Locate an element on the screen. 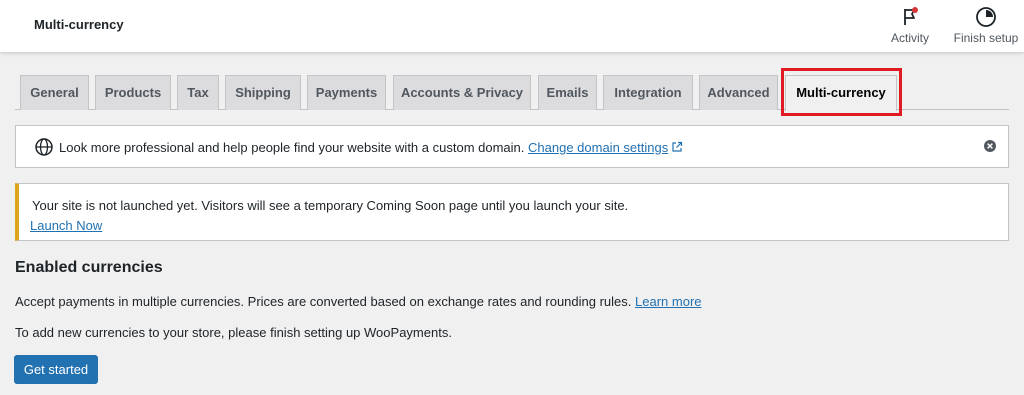 The width and height of the screenshot is (1024, 395). section-title: Enabled currencies is located at coordinates (89, 267).